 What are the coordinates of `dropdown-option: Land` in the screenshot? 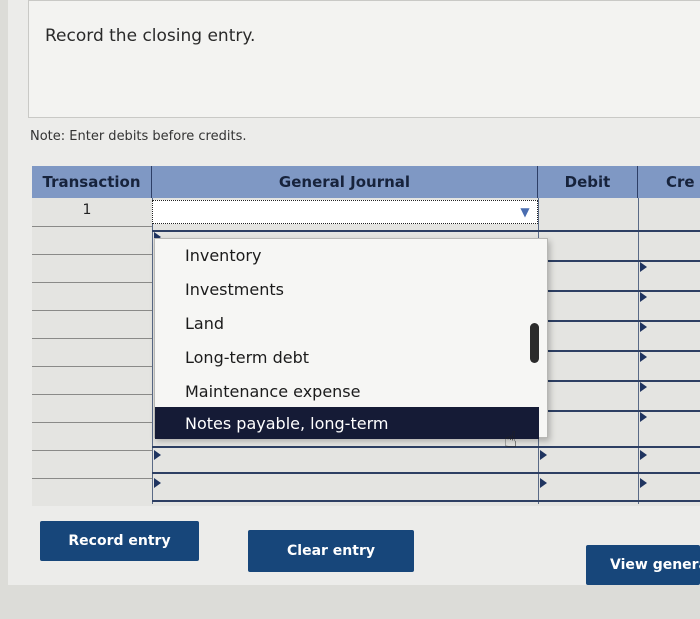 It's located at (347, 323).